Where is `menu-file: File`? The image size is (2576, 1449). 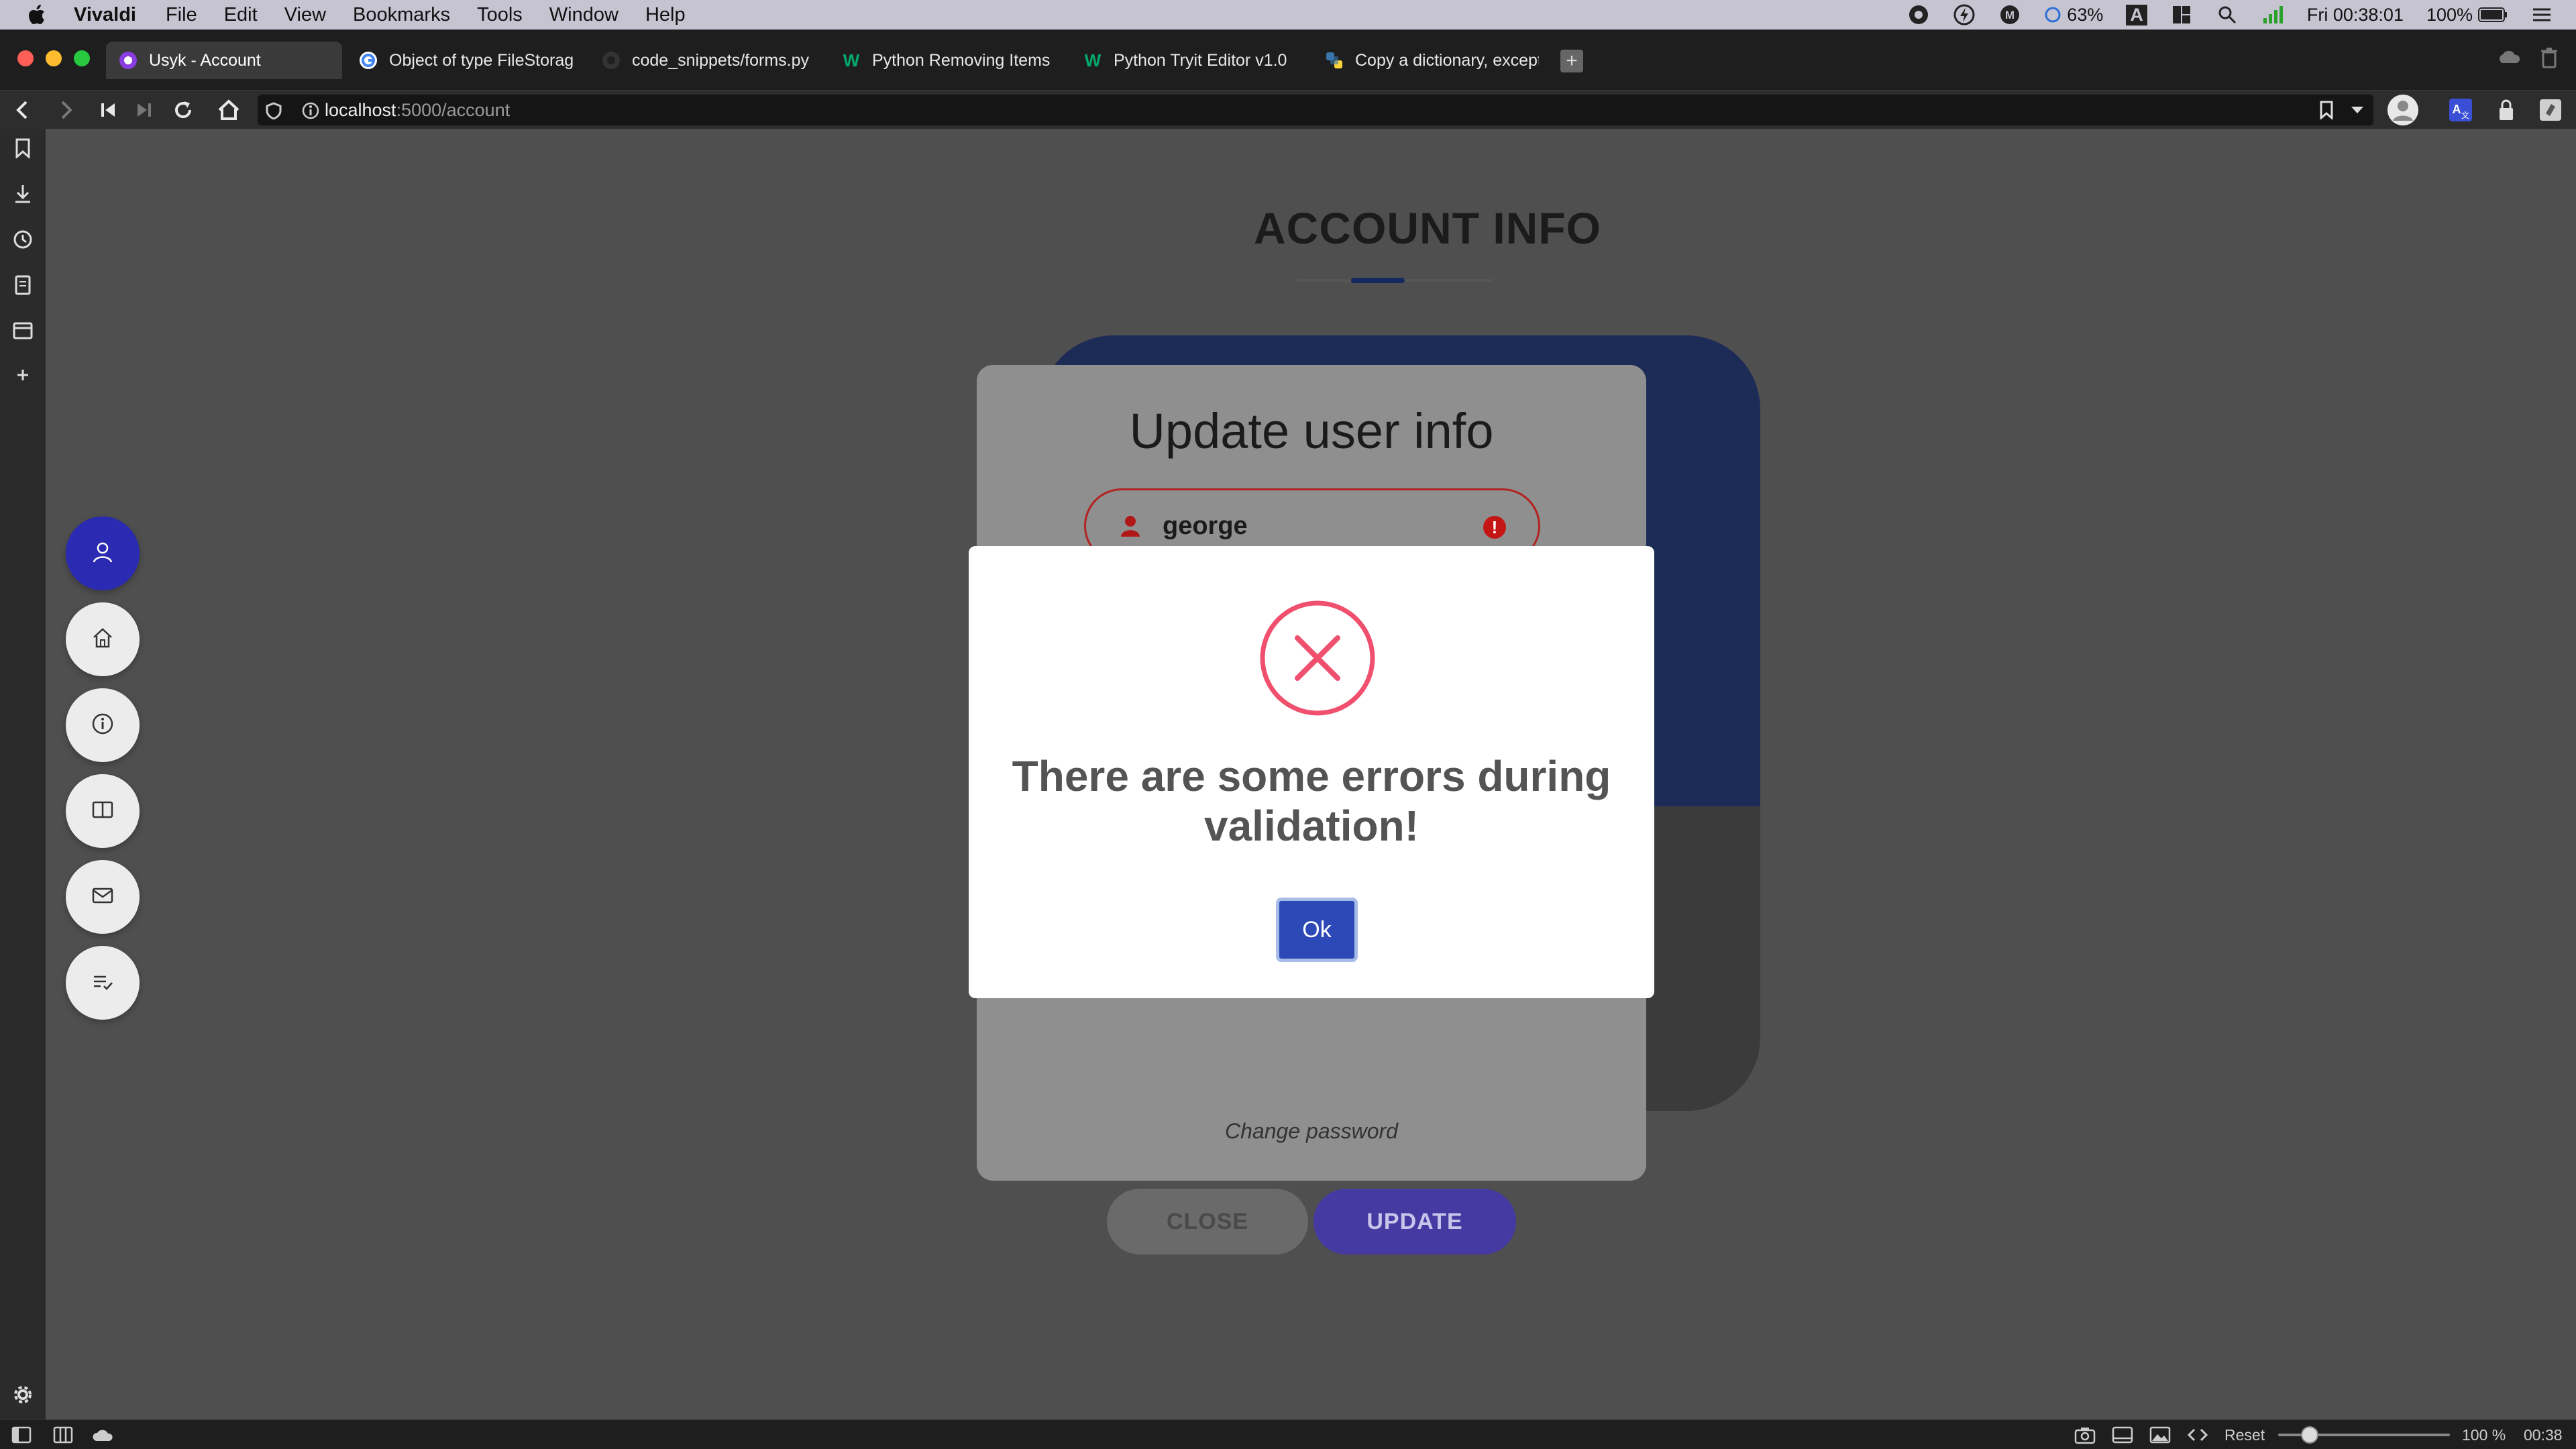 menu-file: File is located at coordinates (181, 15).